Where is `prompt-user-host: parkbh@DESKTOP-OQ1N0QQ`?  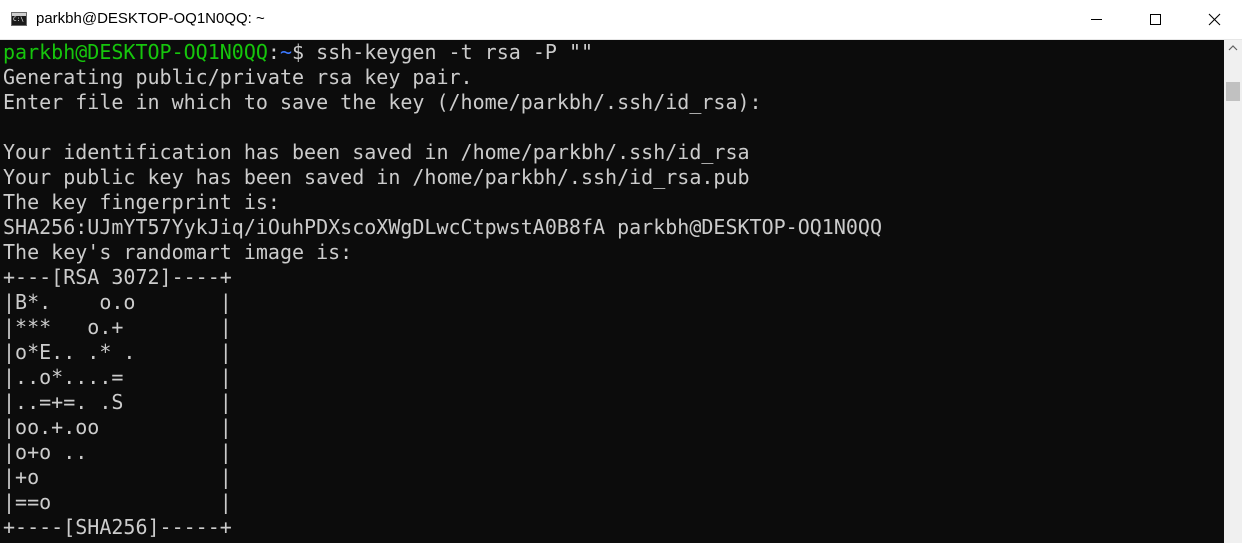 prompt-user-host: parkbh@DESKTOP-OQ1N0QQ is located at coordinates (135, 52).